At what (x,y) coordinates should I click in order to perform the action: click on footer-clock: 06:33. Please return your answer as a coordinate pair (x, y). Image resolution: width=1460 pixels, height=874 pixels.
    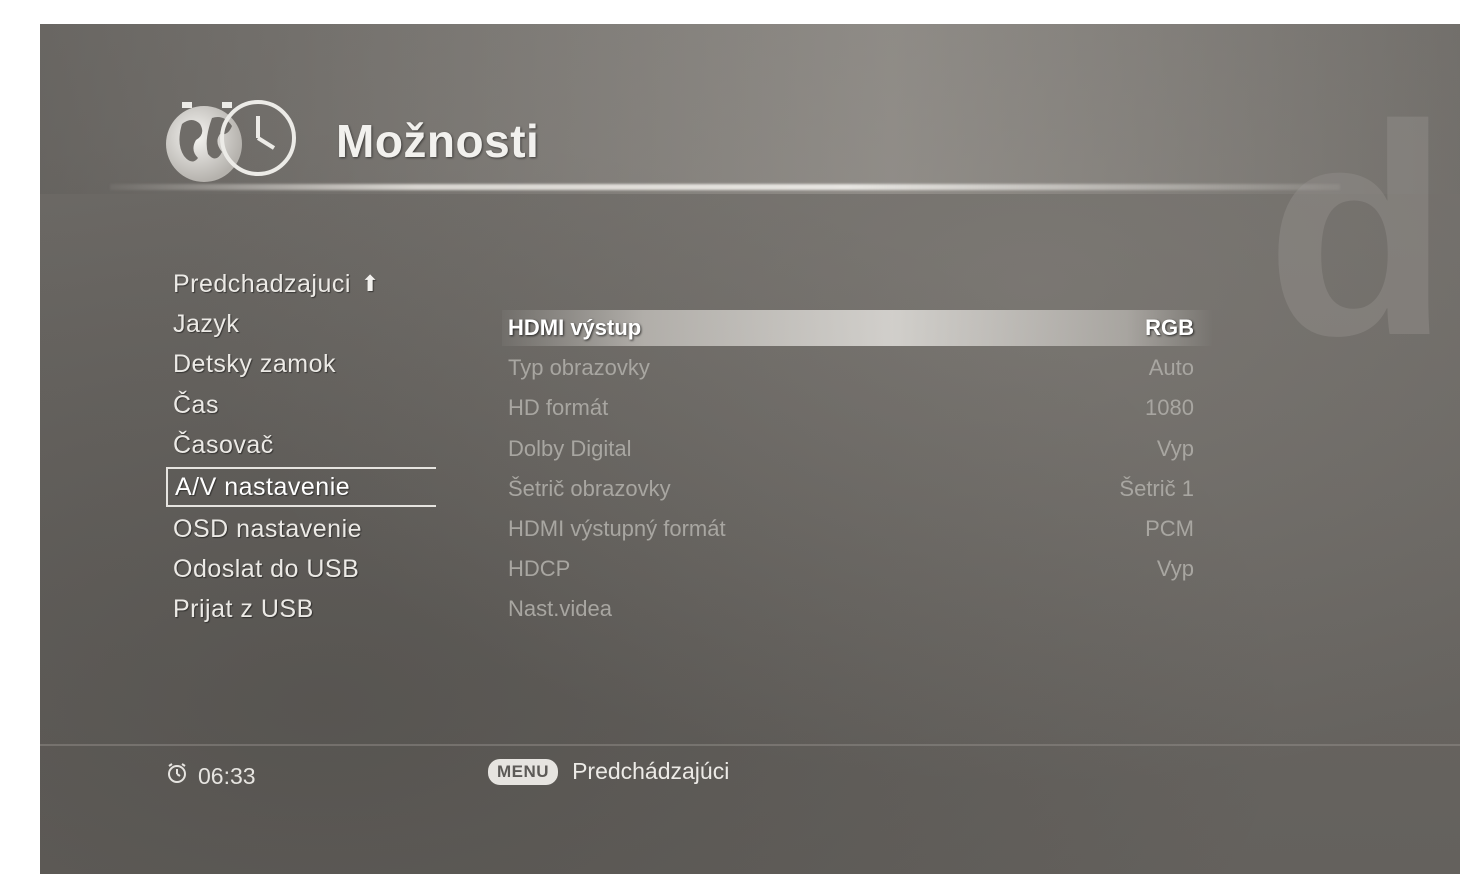
    Looking at the image, I should click on (211, 776).